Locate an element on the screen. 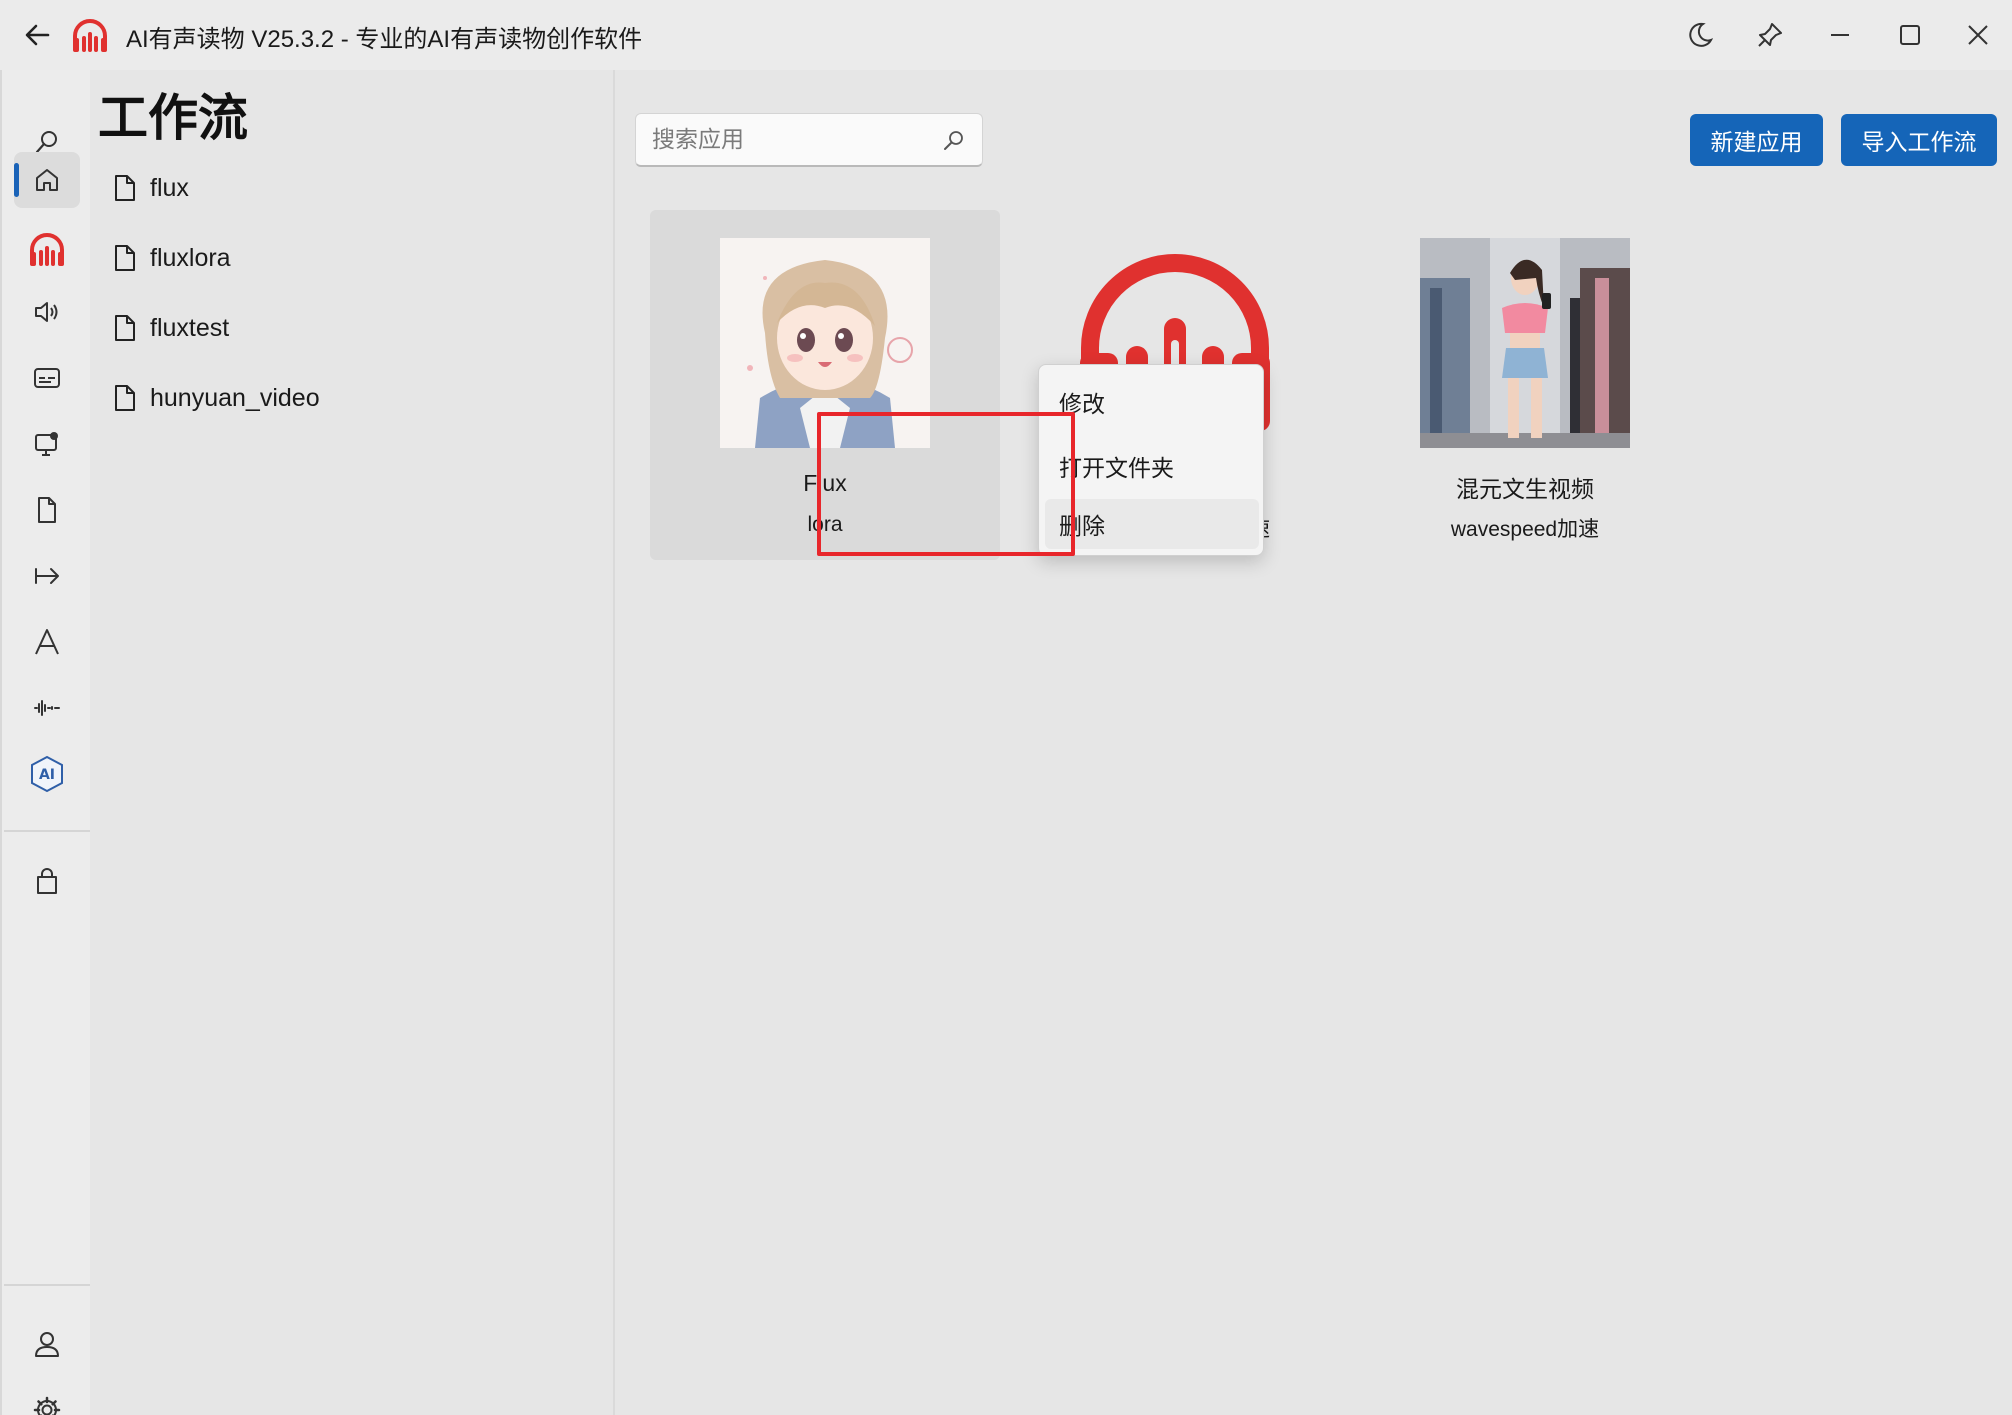 The width and height of the screenshot is (2012, 1415). workflow-item-flux: flux is located at coordinates (151, 188).